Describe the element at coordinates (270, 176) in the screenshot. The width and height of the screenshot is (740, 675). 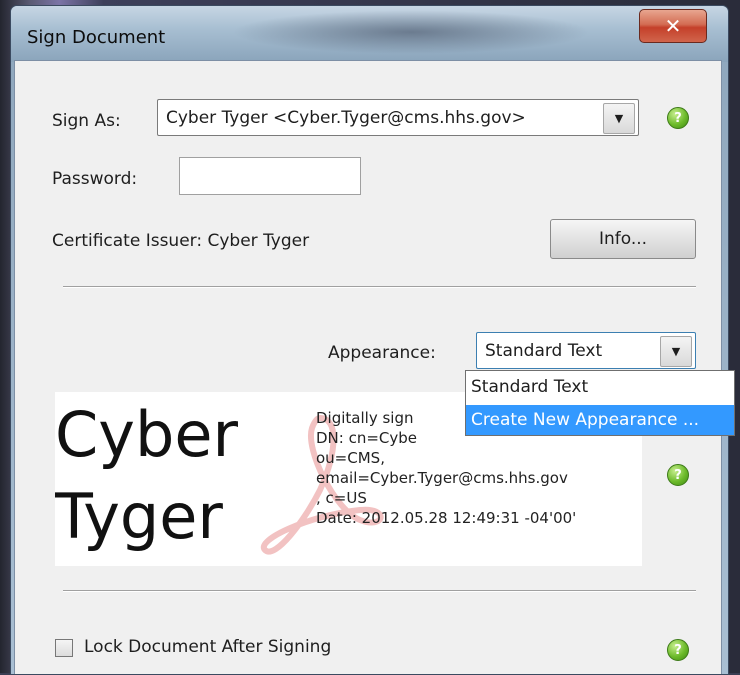
I see `password-field` at that location.